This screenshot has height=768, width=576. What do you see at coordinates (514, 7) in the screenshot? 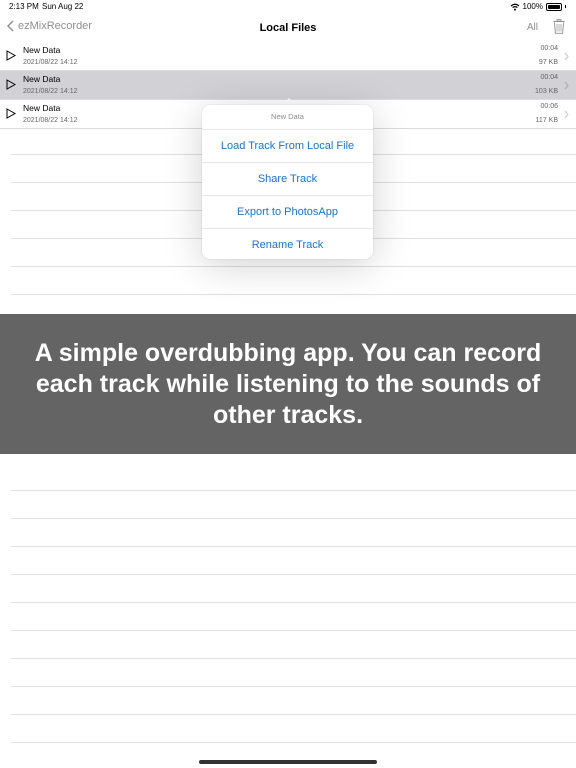
I see `wifi-icon` at bounding box center [514, 7].